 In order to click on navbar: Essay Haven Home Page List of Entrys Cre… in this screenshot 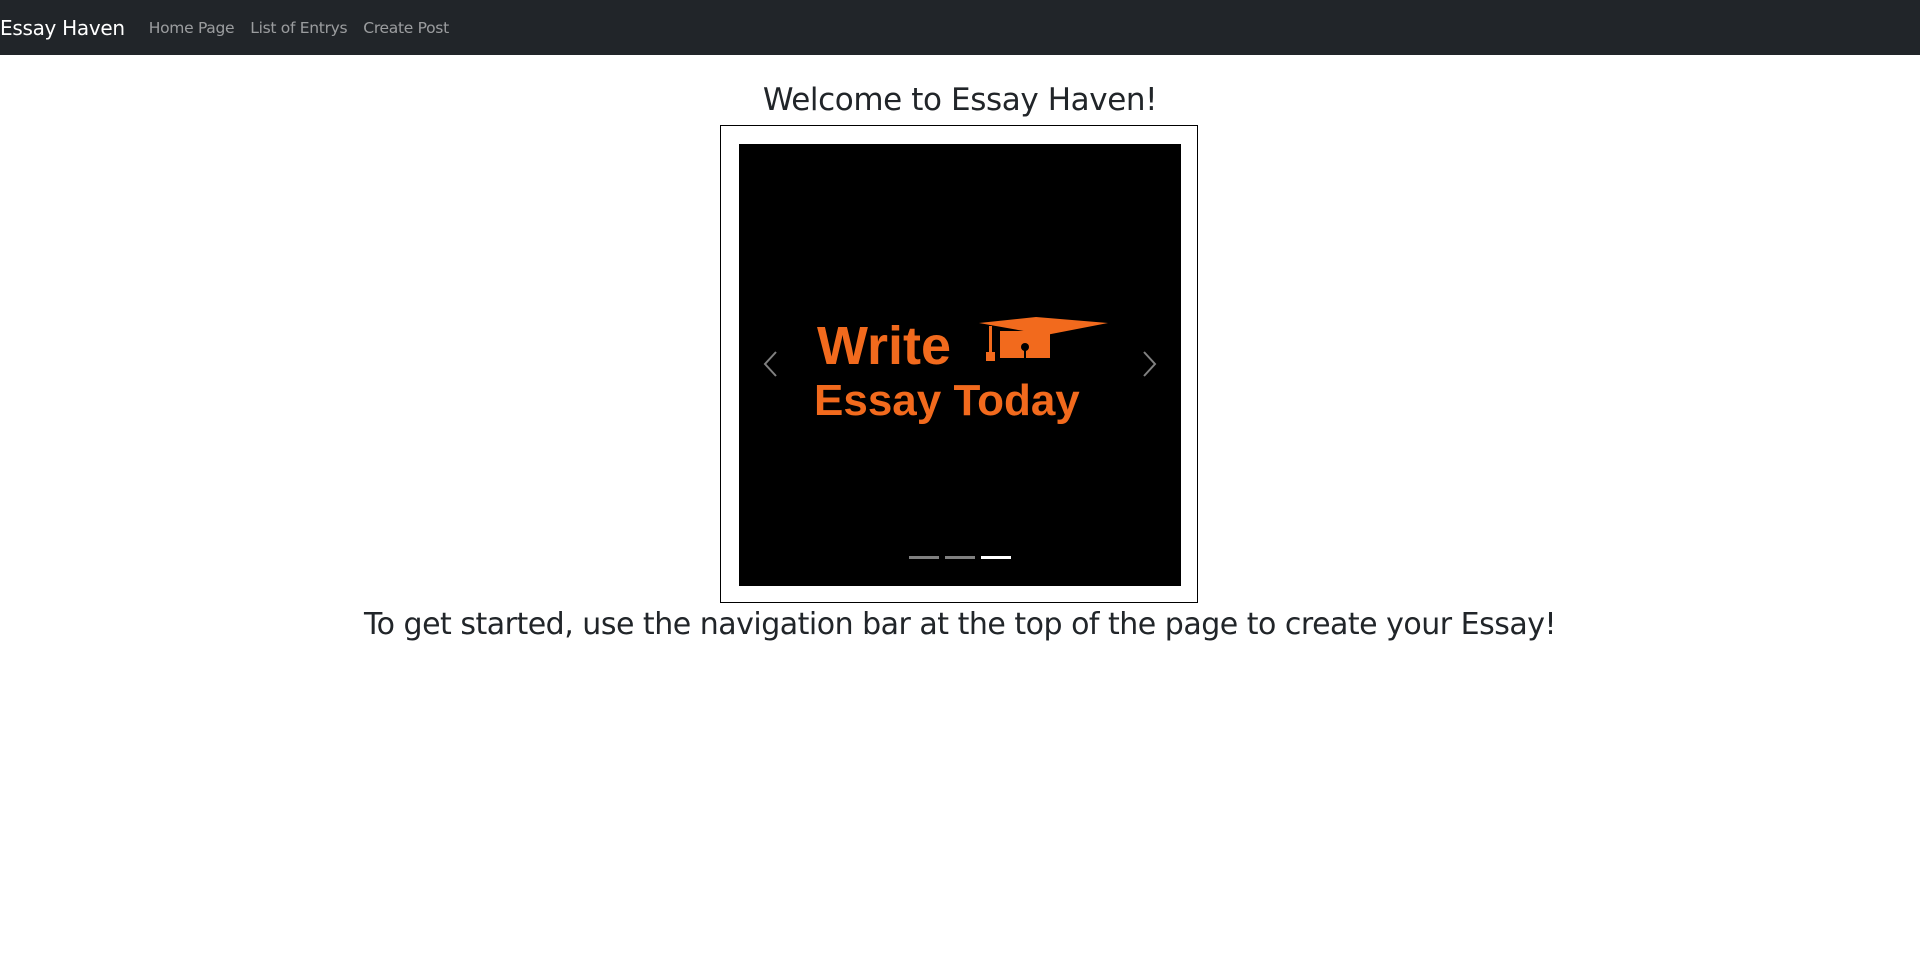, I will do `click(960, 27)`.